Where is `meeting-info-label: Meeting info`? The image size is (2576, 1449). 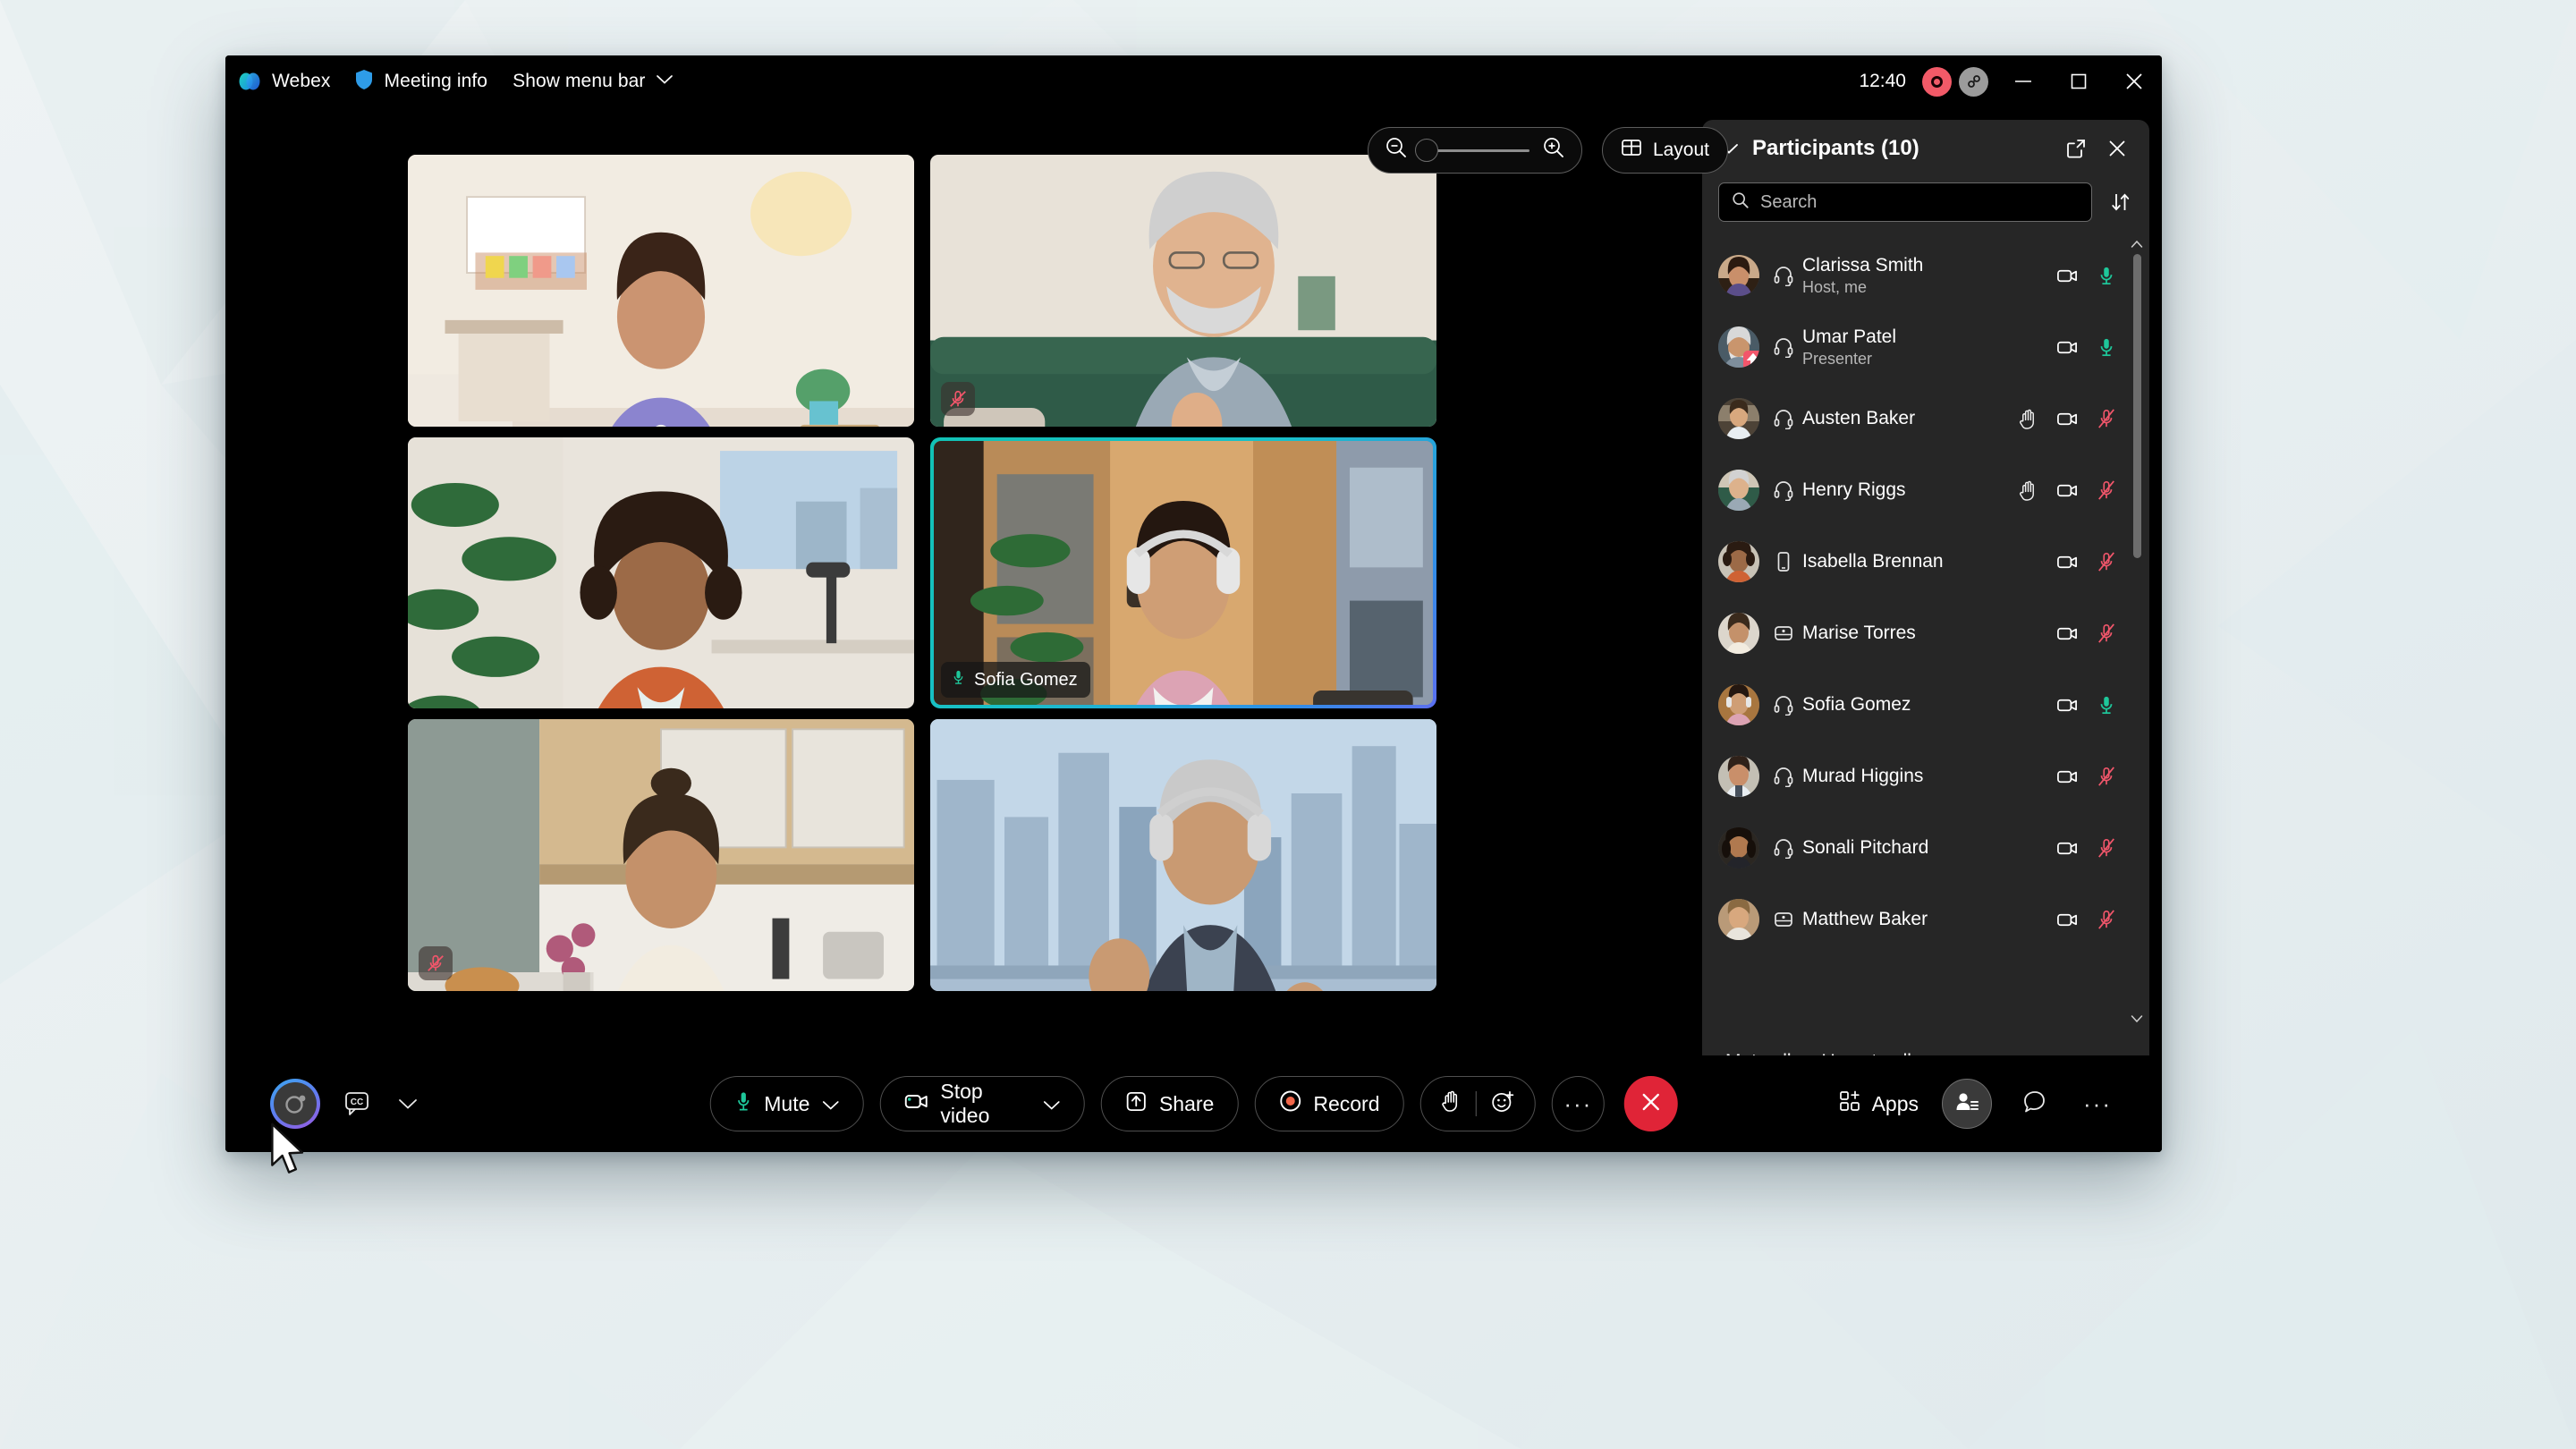
meeting-info-label: Meeting info is located at coordinates (436, 81).